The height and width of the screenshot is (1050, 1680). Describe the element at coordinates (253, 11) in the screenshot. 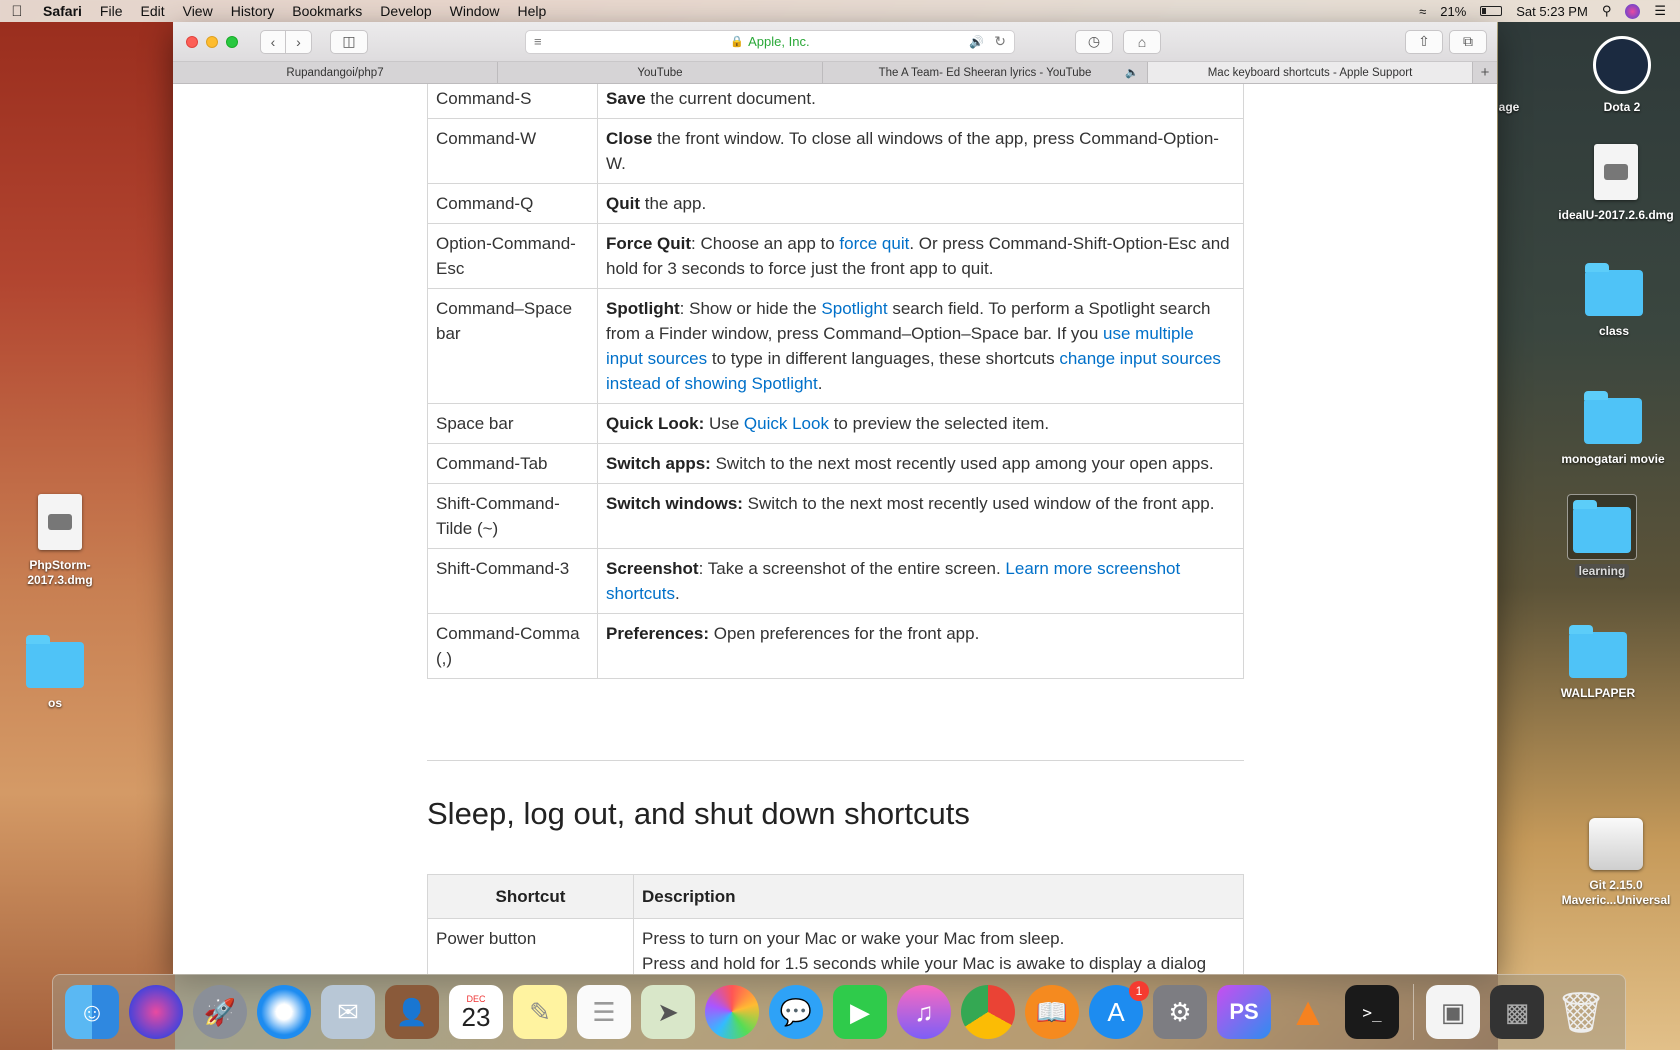

I see `menu-history: History` at that location.